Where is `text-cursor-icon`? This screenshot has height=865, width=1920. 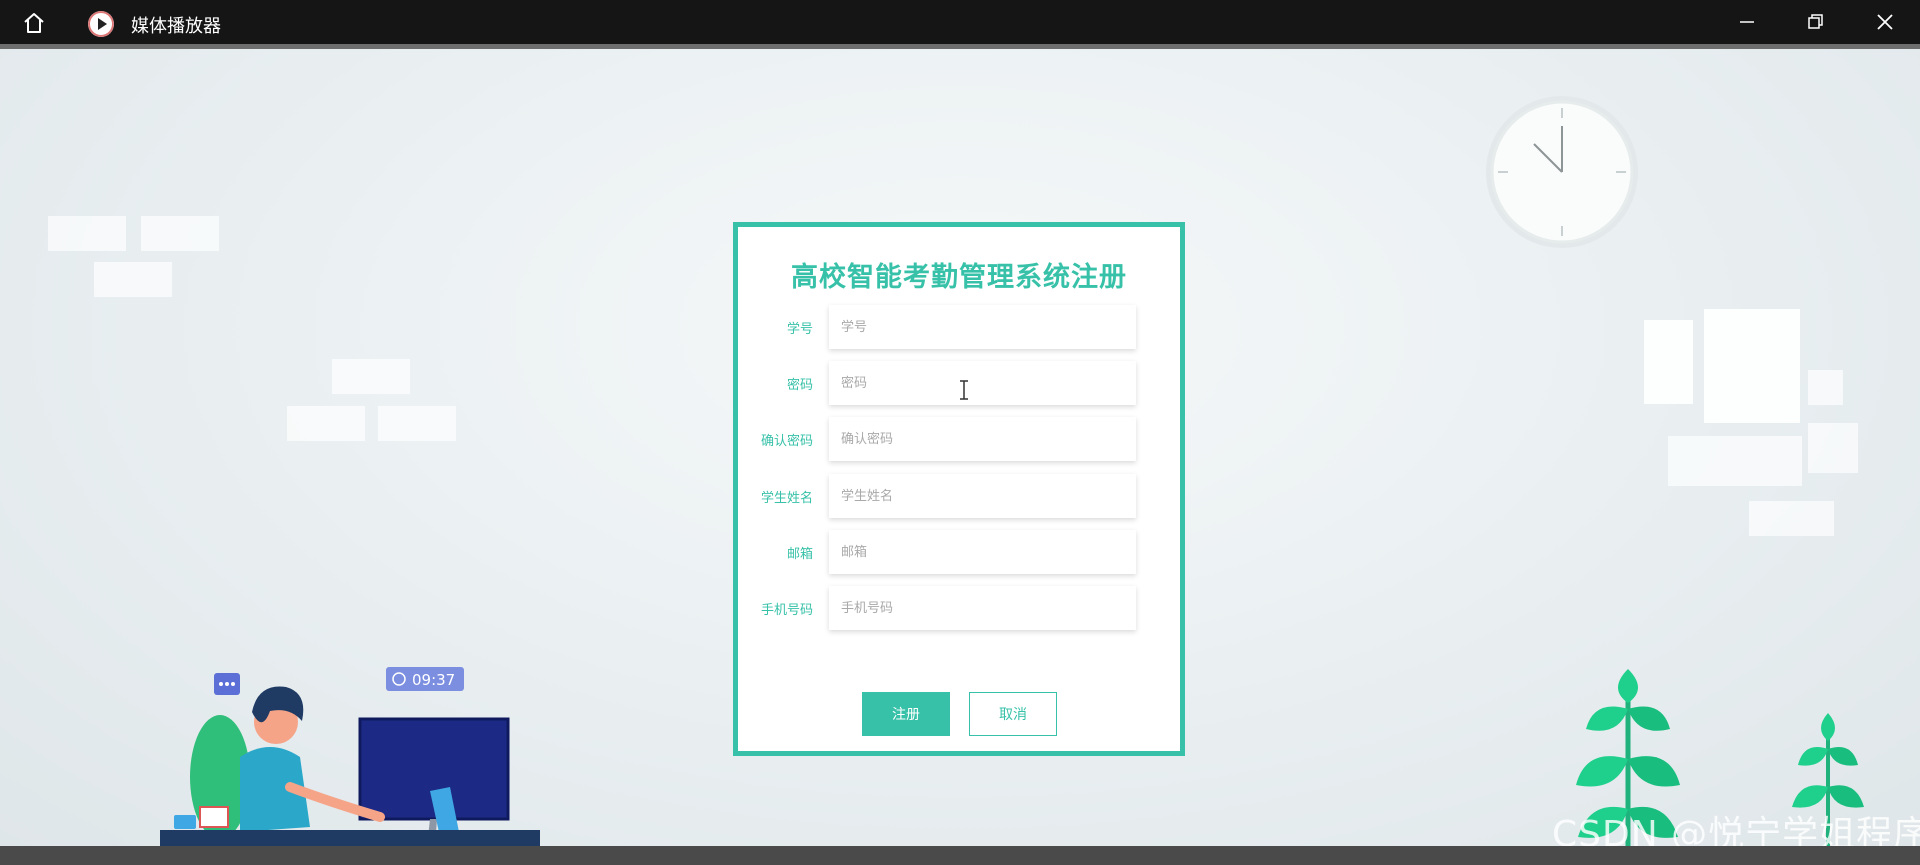
text-cursor-icon is located at coordinates (964, 390).